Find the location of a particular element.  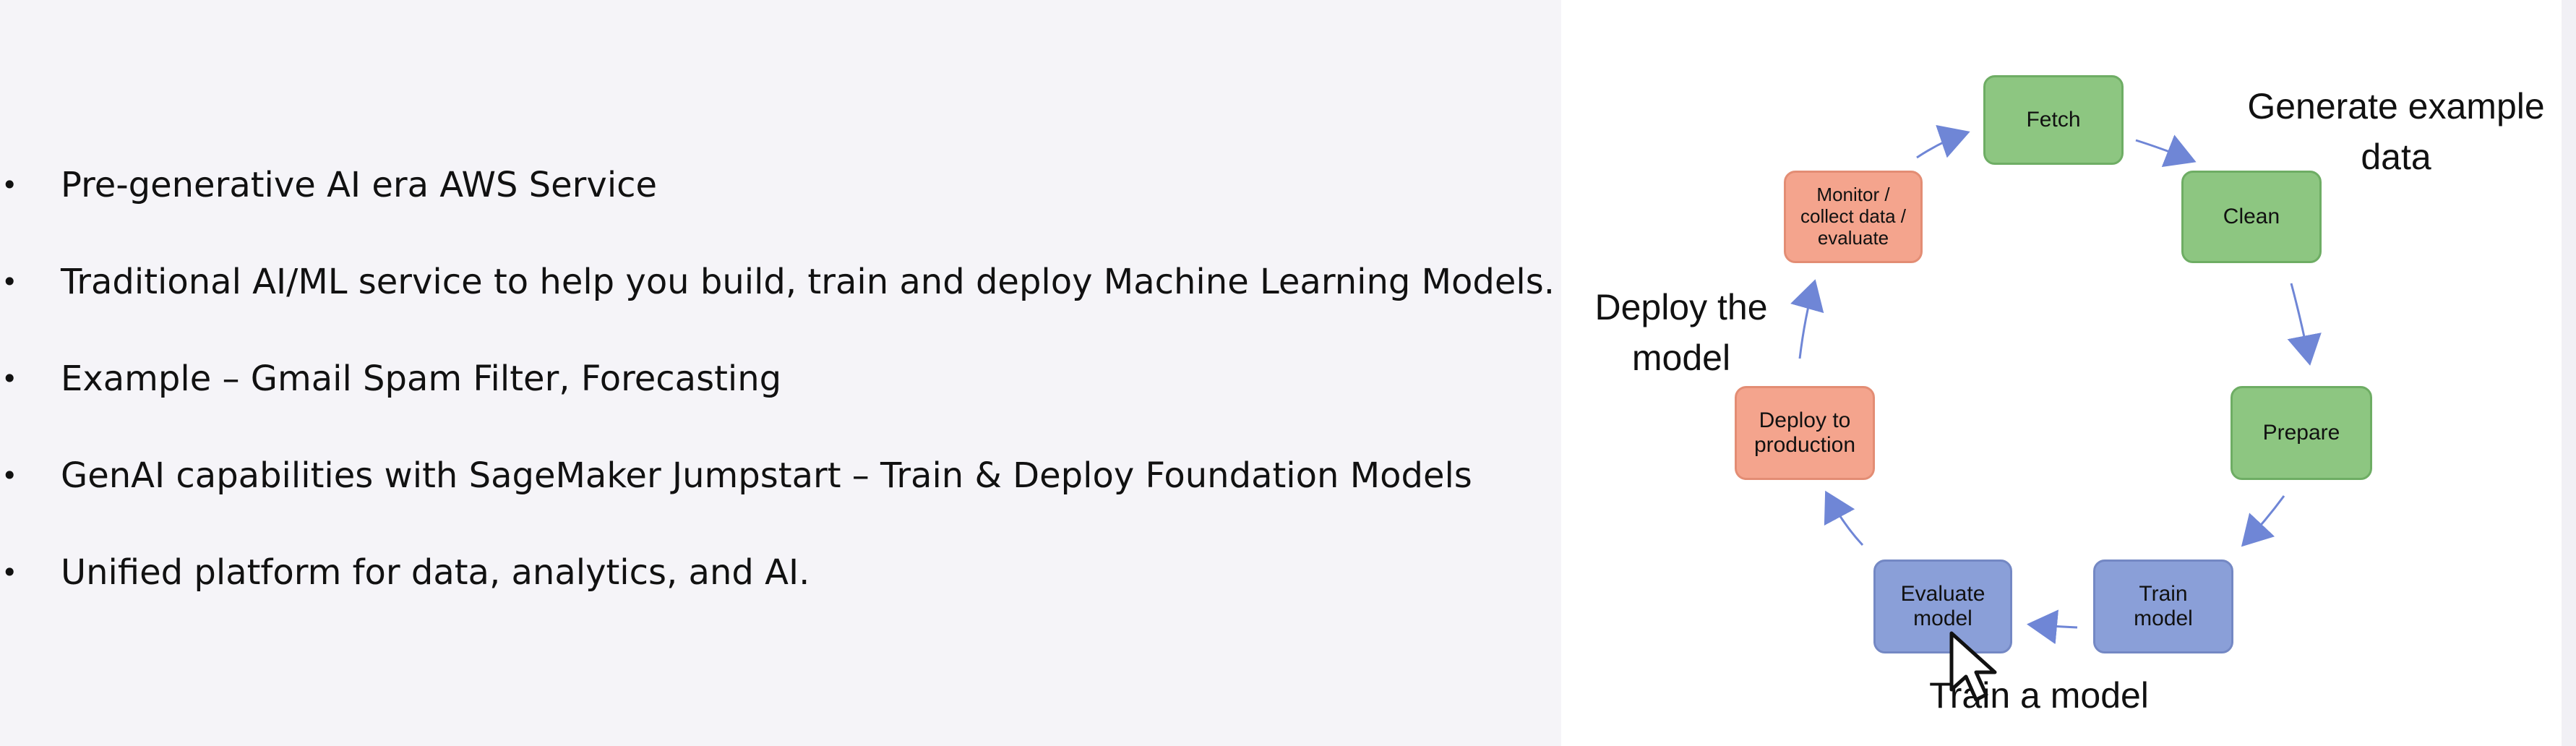

arrow-pointer-icon is located at coordinates (1973, 666).